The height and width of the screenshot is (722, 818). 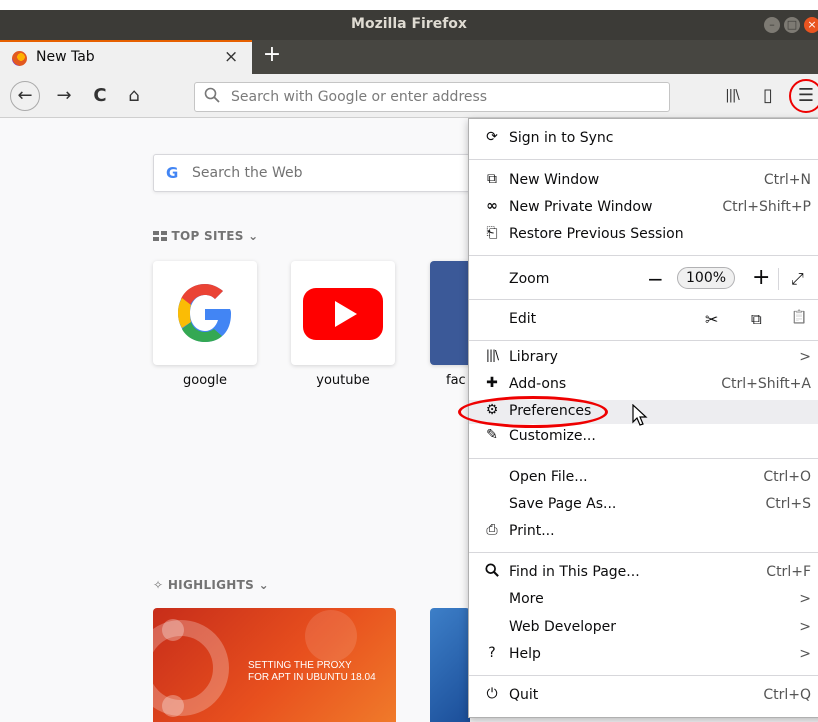 I want to click on youtube-logo-icon, so click(x=343, y=314).